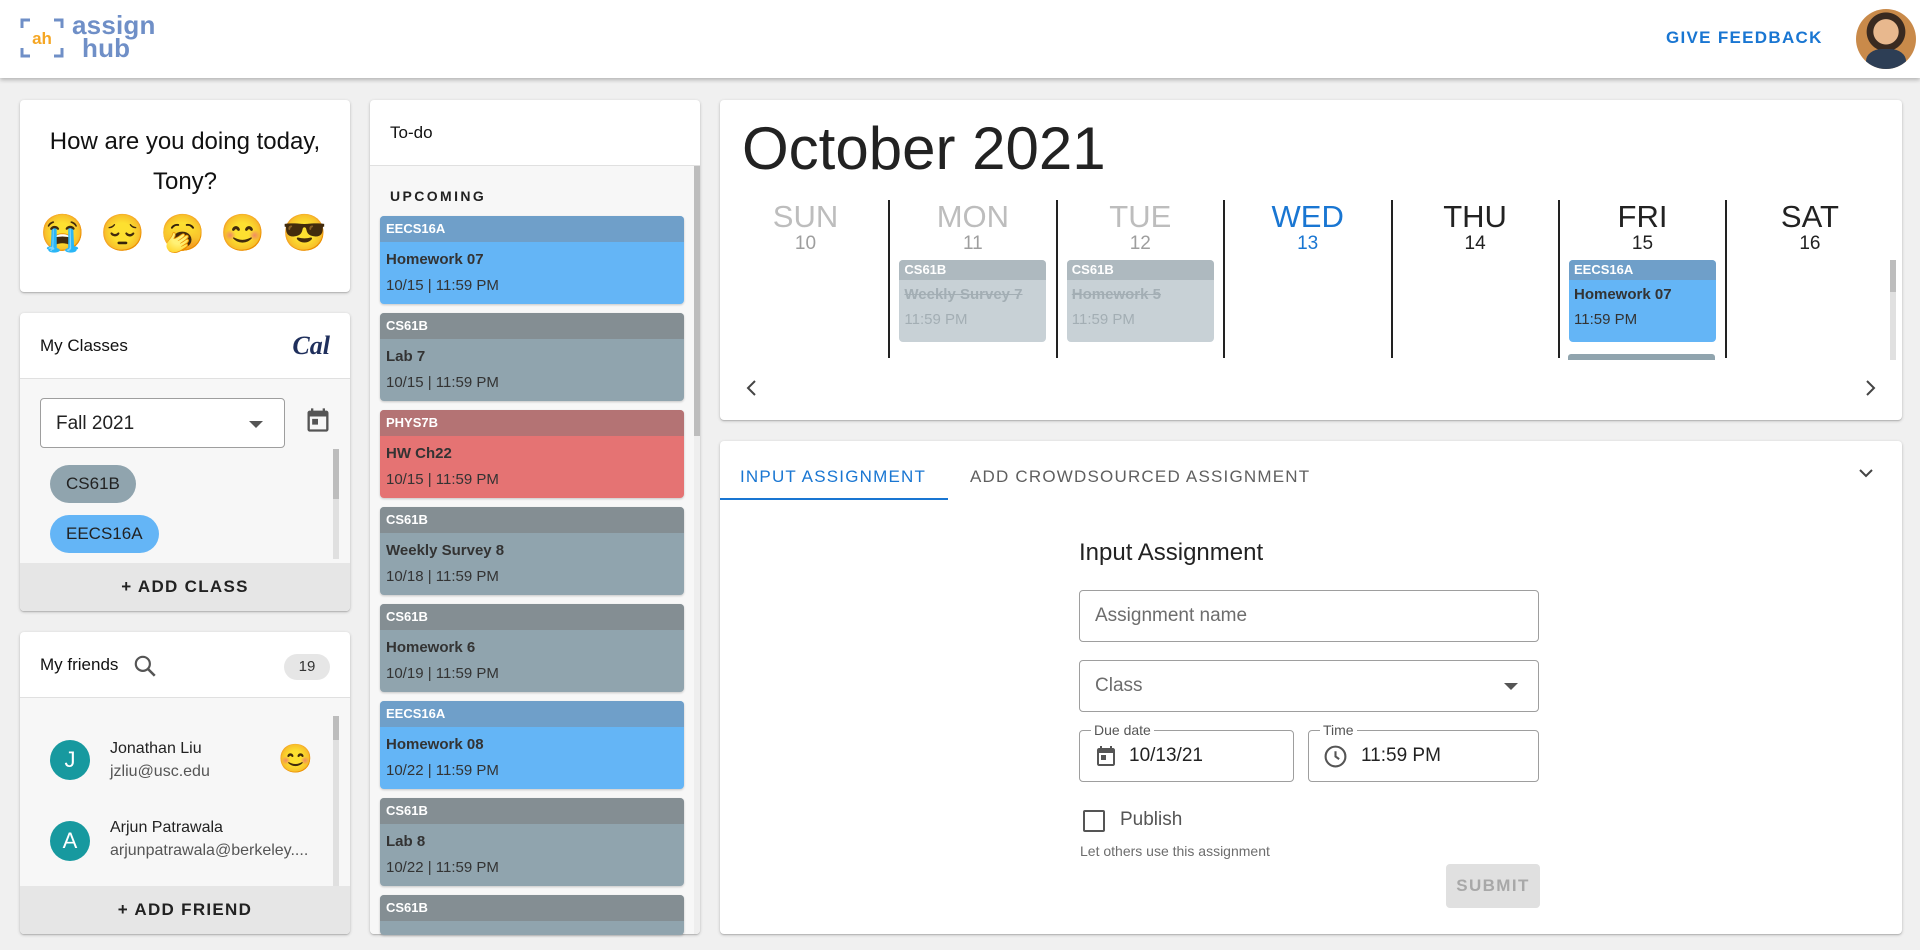 This screenshot has height=950, width=1920. I want to click on event-name: Weekly Survey 7, so click(963, 294).